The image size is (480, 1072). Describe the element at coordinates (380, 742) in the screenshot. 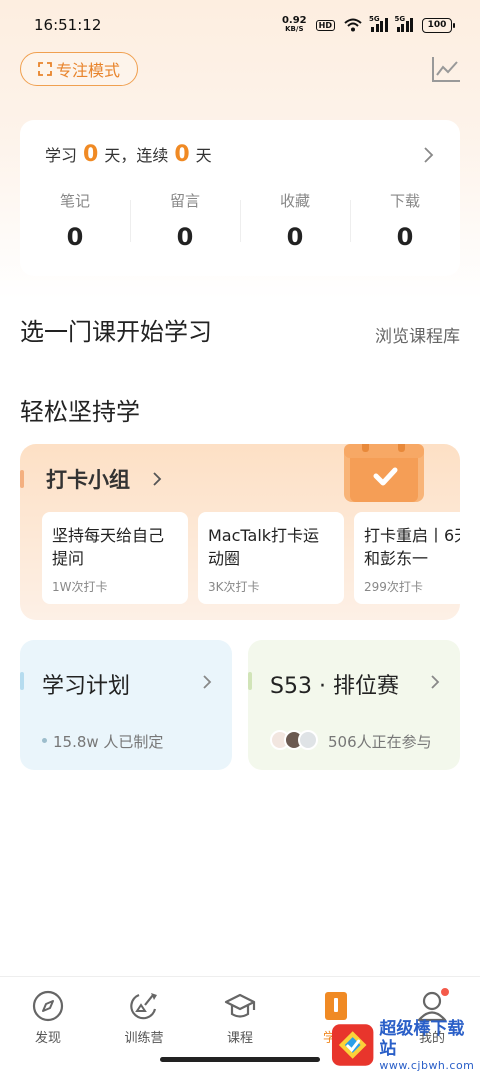

I see `ranking-participants: 506人正在参与` at that location.